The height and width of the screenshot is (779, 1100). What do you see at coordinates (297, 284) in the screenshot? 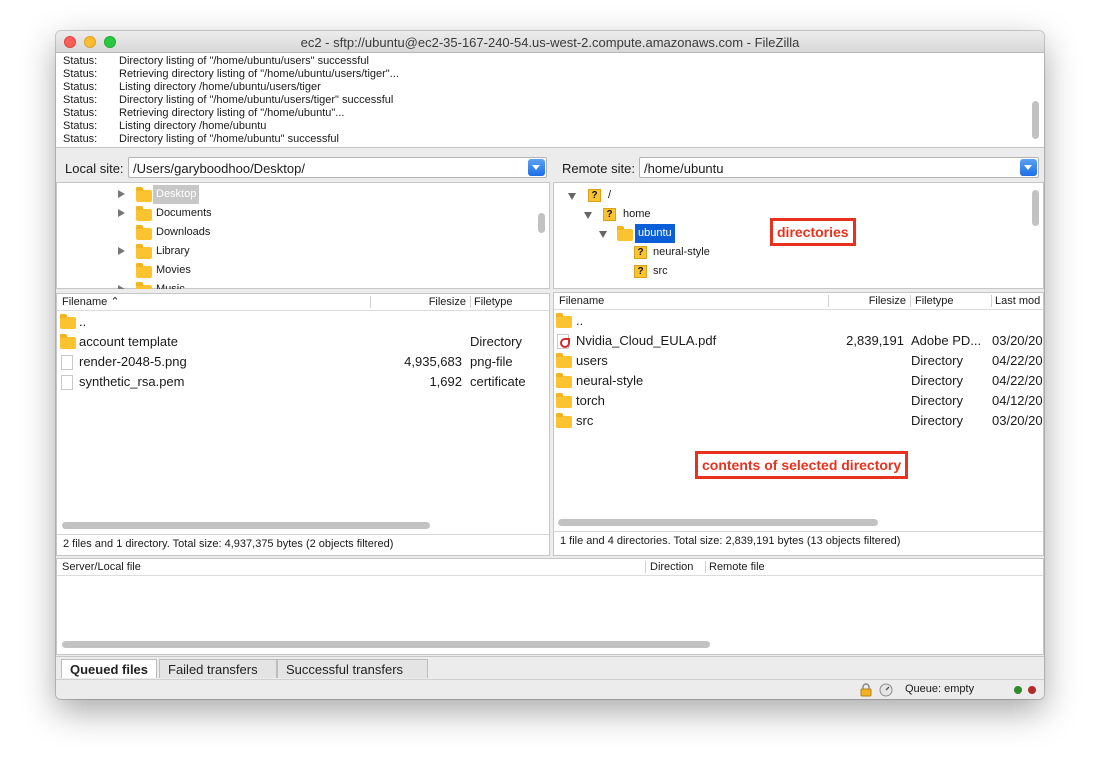
I see `tree-item-music: Music` at bounding box center [297, 284].